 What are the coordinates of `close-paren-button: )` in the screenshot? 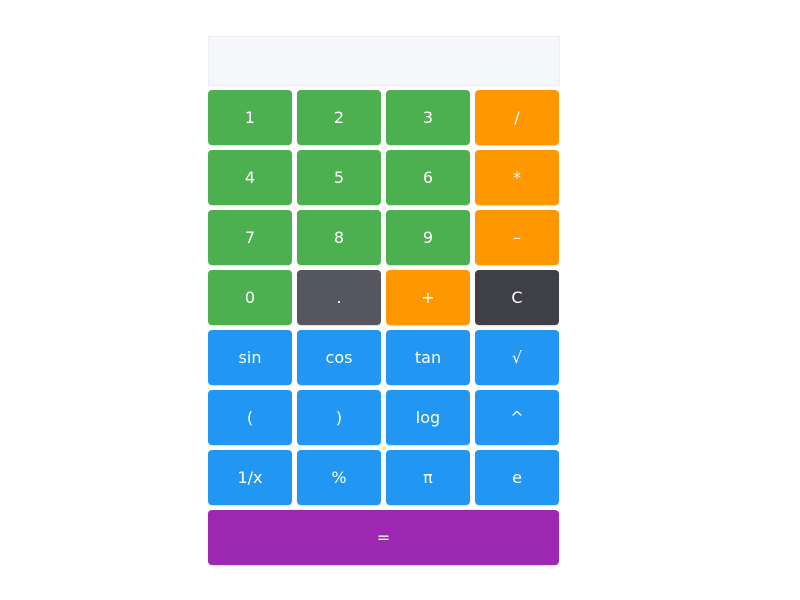 It's located at (339, 417).